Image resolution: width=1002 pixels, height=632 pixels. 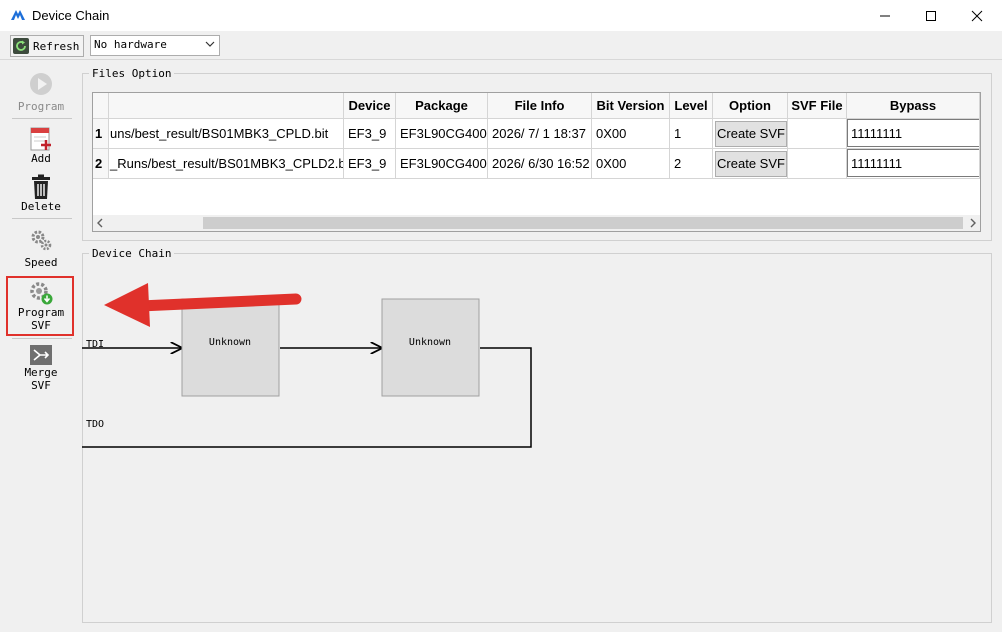 I want to click on horizontal-scrollbar, so click(x=536, y=223).